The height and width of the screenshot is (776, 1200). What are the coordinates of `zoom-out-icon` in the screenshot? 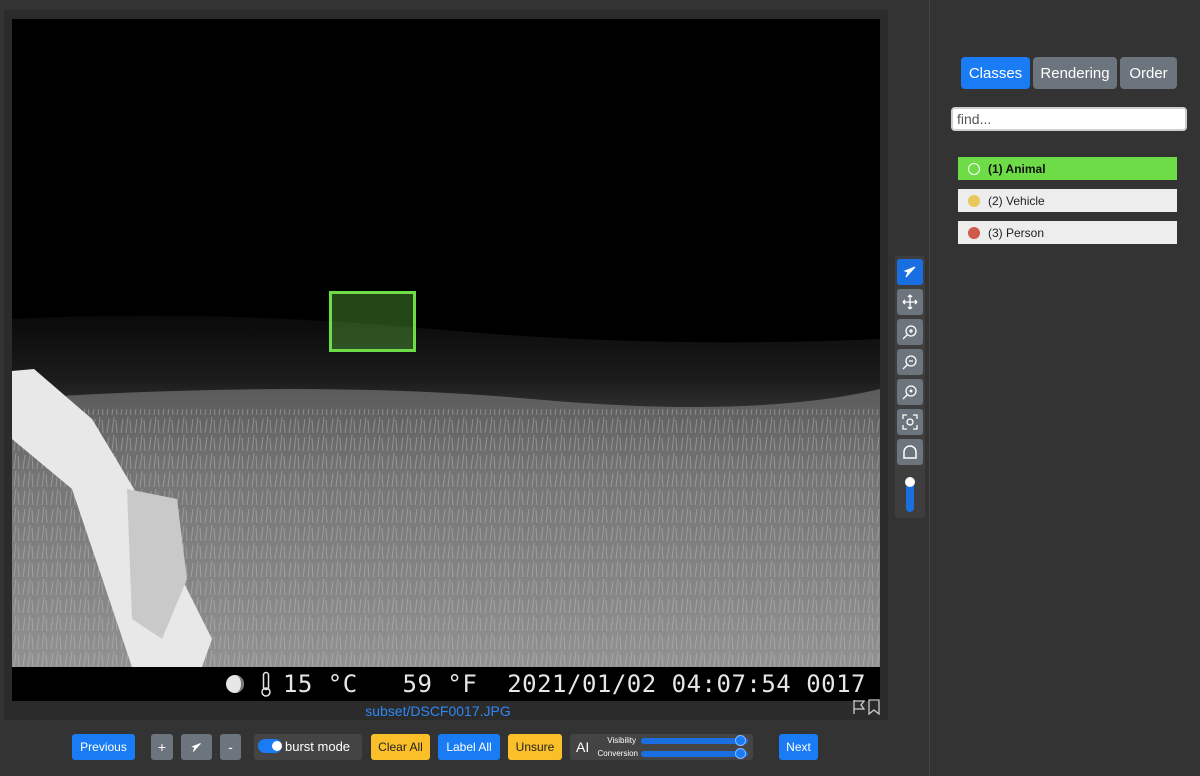 It's located at (909, 362).